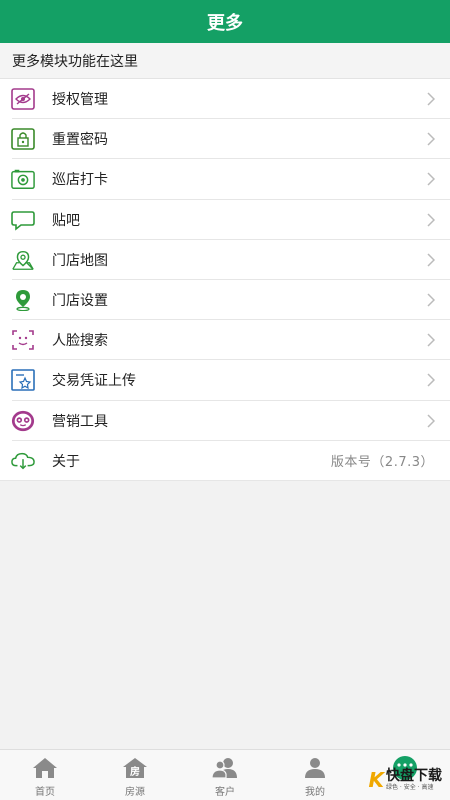  What do you see at coordinates (80, 260) in the screenshot?
I see `menu-item-label: 门店地图` at bounding box center [80, 260].